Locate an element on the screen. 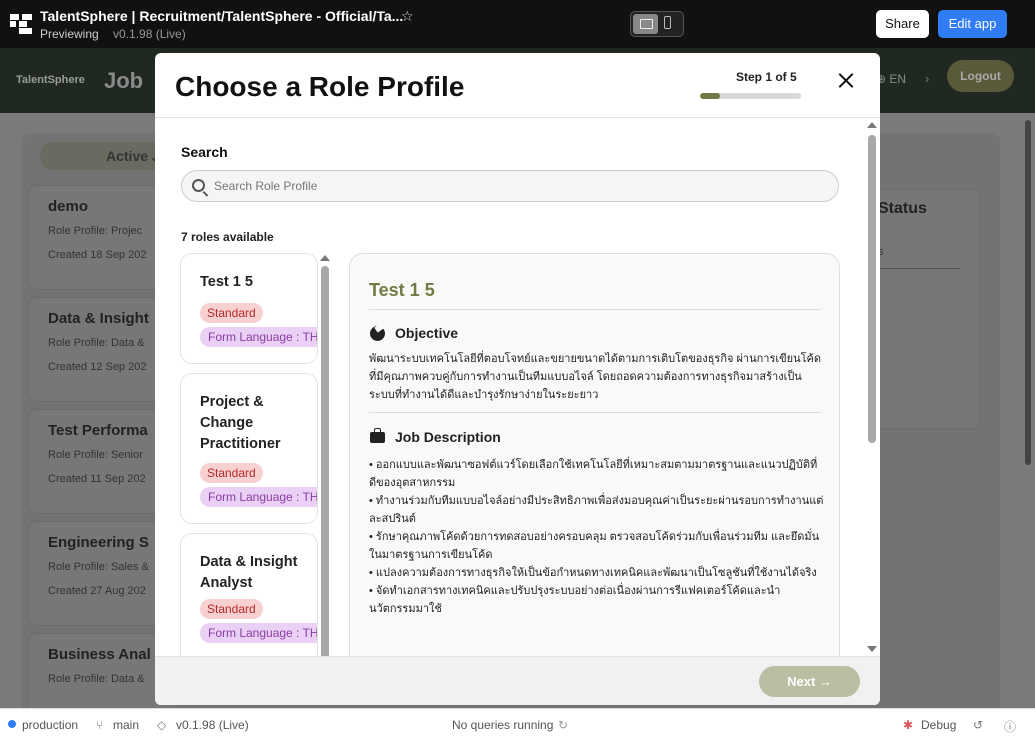 Image resolution: width=1035 pixels, height=738 pixels. modal-footer: Next → is located at coordinates (517, 680).